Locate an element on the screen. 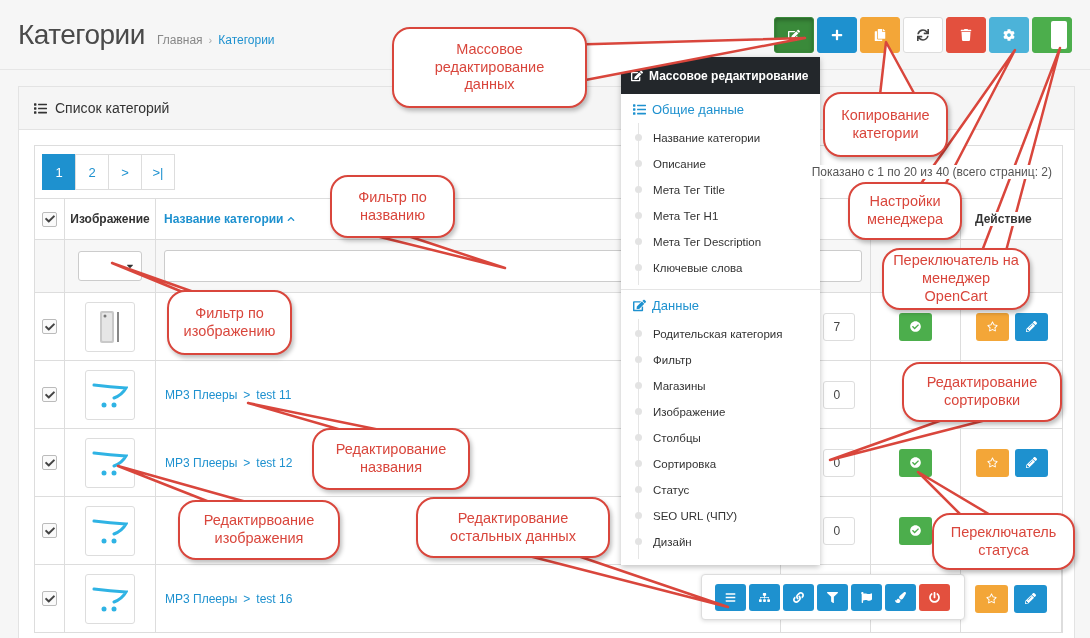 The height and width of the screenshot is (638, 1090). power-icon is located at coordinates (934, 597).